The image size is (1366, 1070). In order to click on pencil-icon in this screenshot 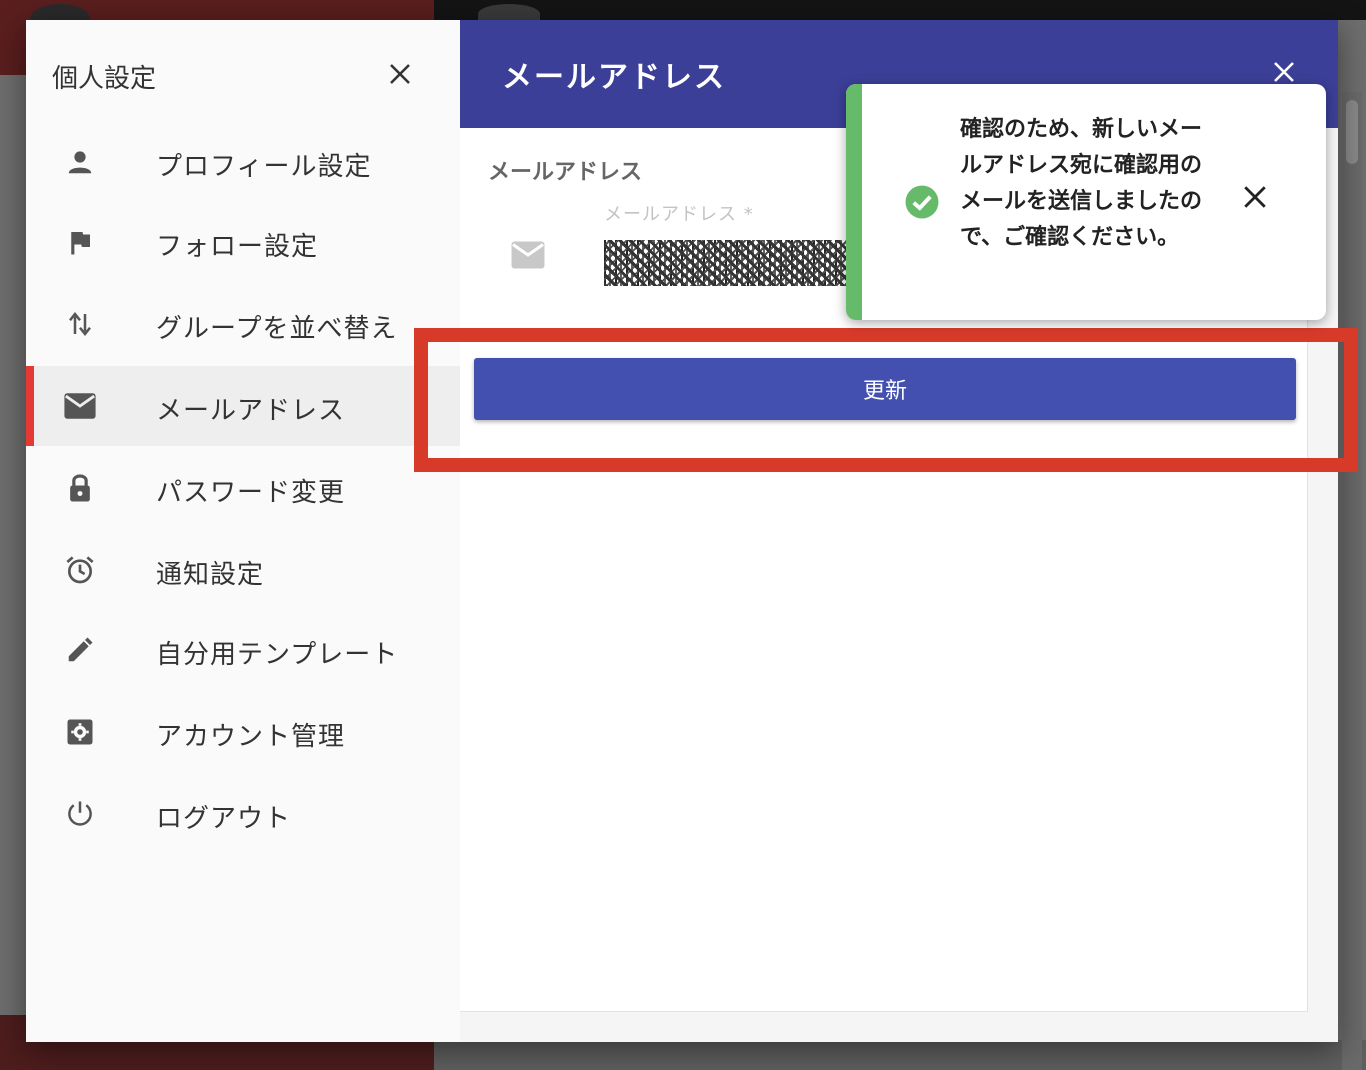, I will do `click(80, 650)`.